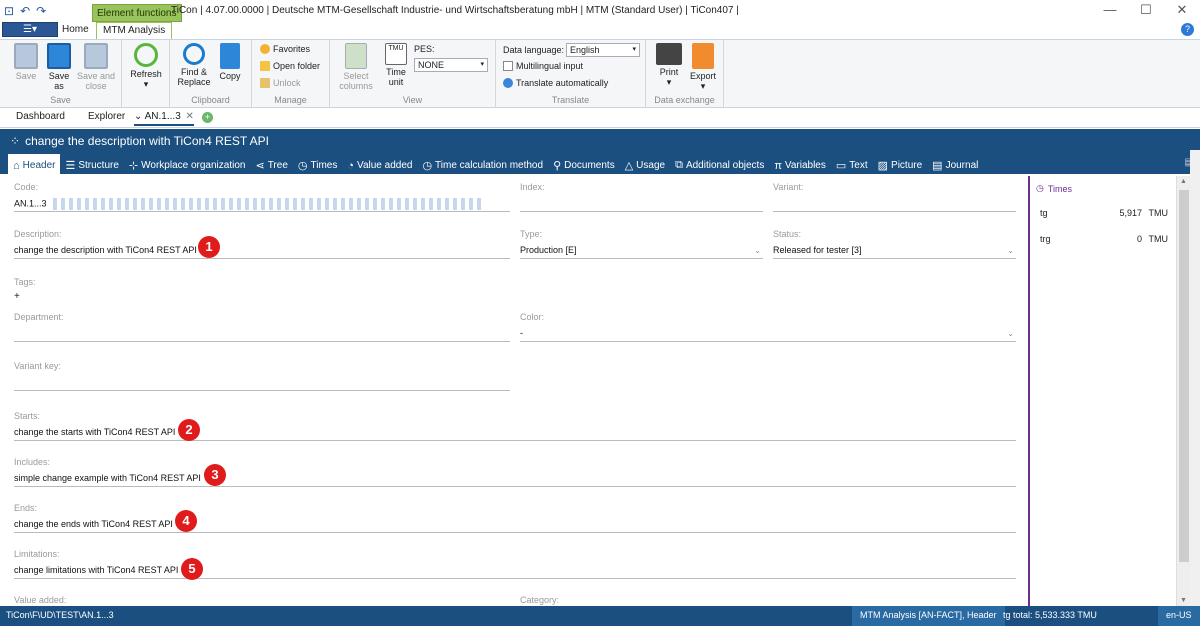 This screenshot has height=626, width=1200. I want to click on tab-mtm-analysis: MTM Analysis, so click(134, 30).